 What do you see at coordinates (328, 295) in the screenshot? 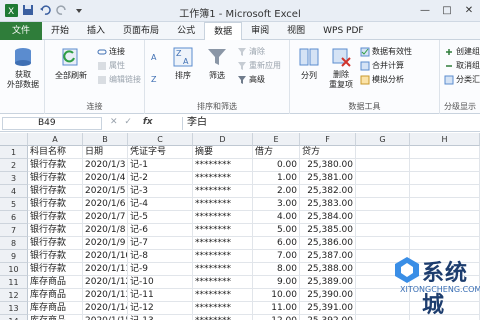
I see `cell-f: 25,390.00` at bounding box center [328, 295].